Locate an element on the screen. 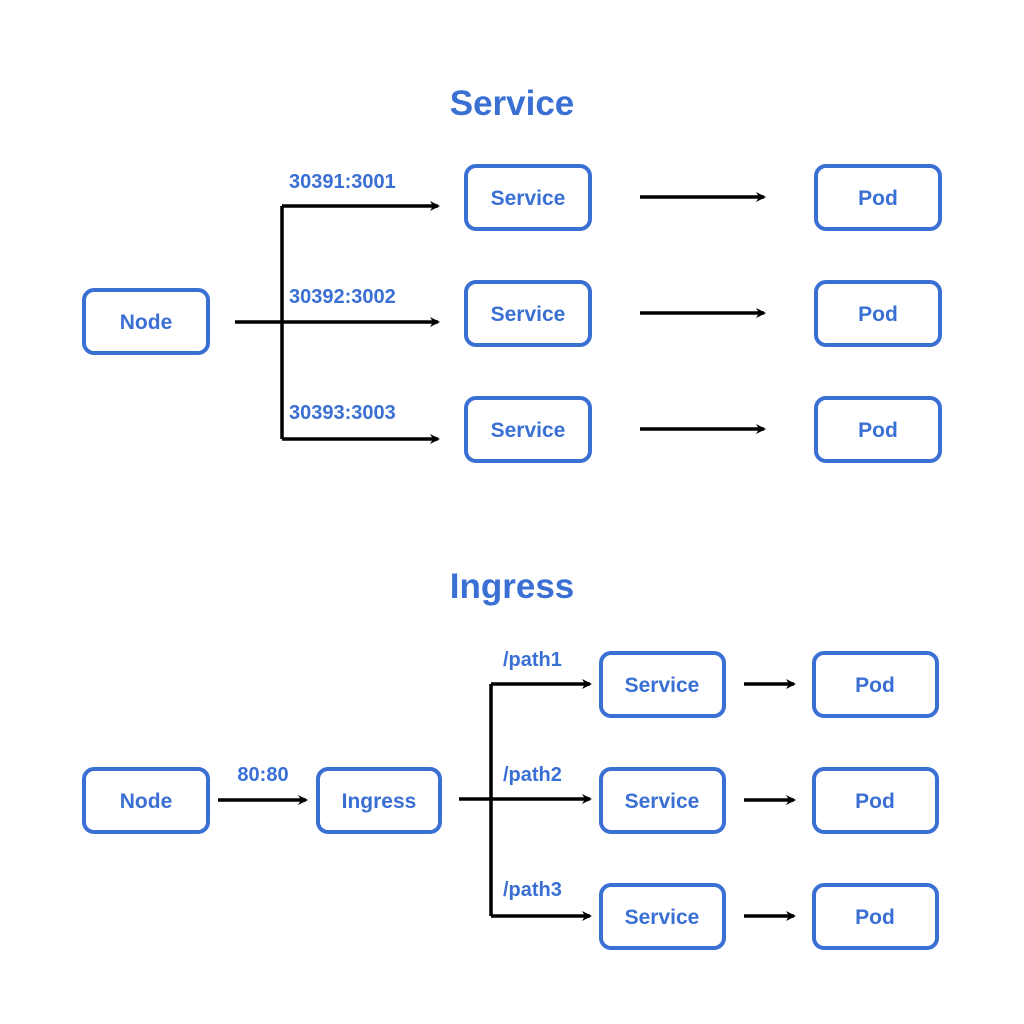 This screenshot has height=1024, width=1024. pod-box-2: Pod is located at coordinates (878, 313).